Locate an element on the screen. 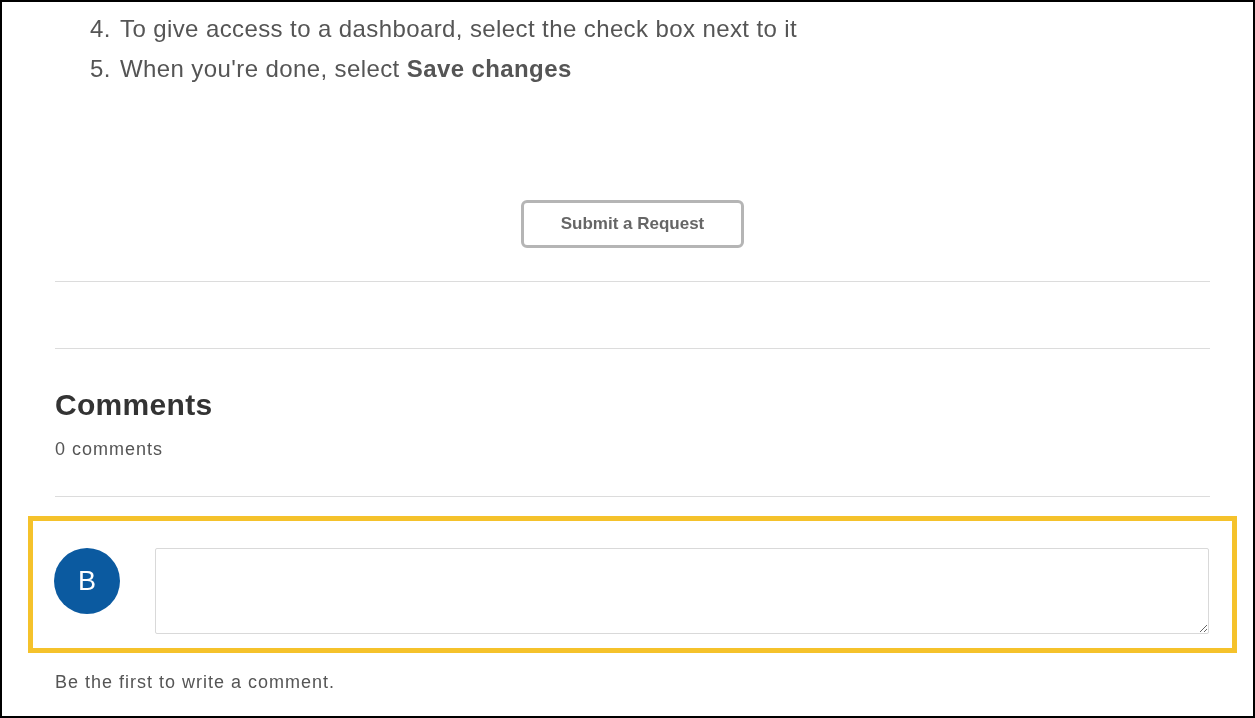 Image resolution: width=1255 pixels, height=718 pixels. step-text: To give access to a dashboard, select the check box next to it is located at coordinates (459, 29).